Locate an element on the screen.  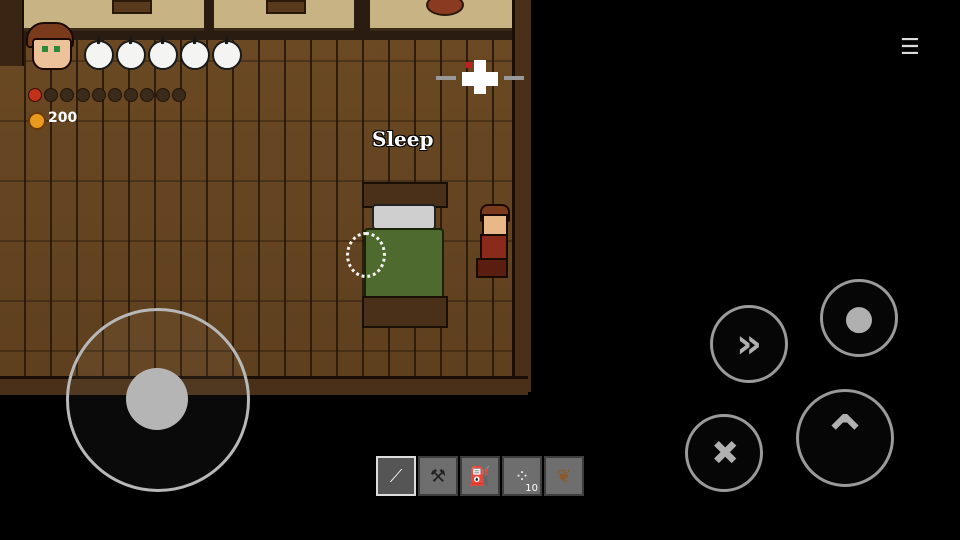
hotbar-slot-axe: ⚒ is located at coordinates (438, 476).